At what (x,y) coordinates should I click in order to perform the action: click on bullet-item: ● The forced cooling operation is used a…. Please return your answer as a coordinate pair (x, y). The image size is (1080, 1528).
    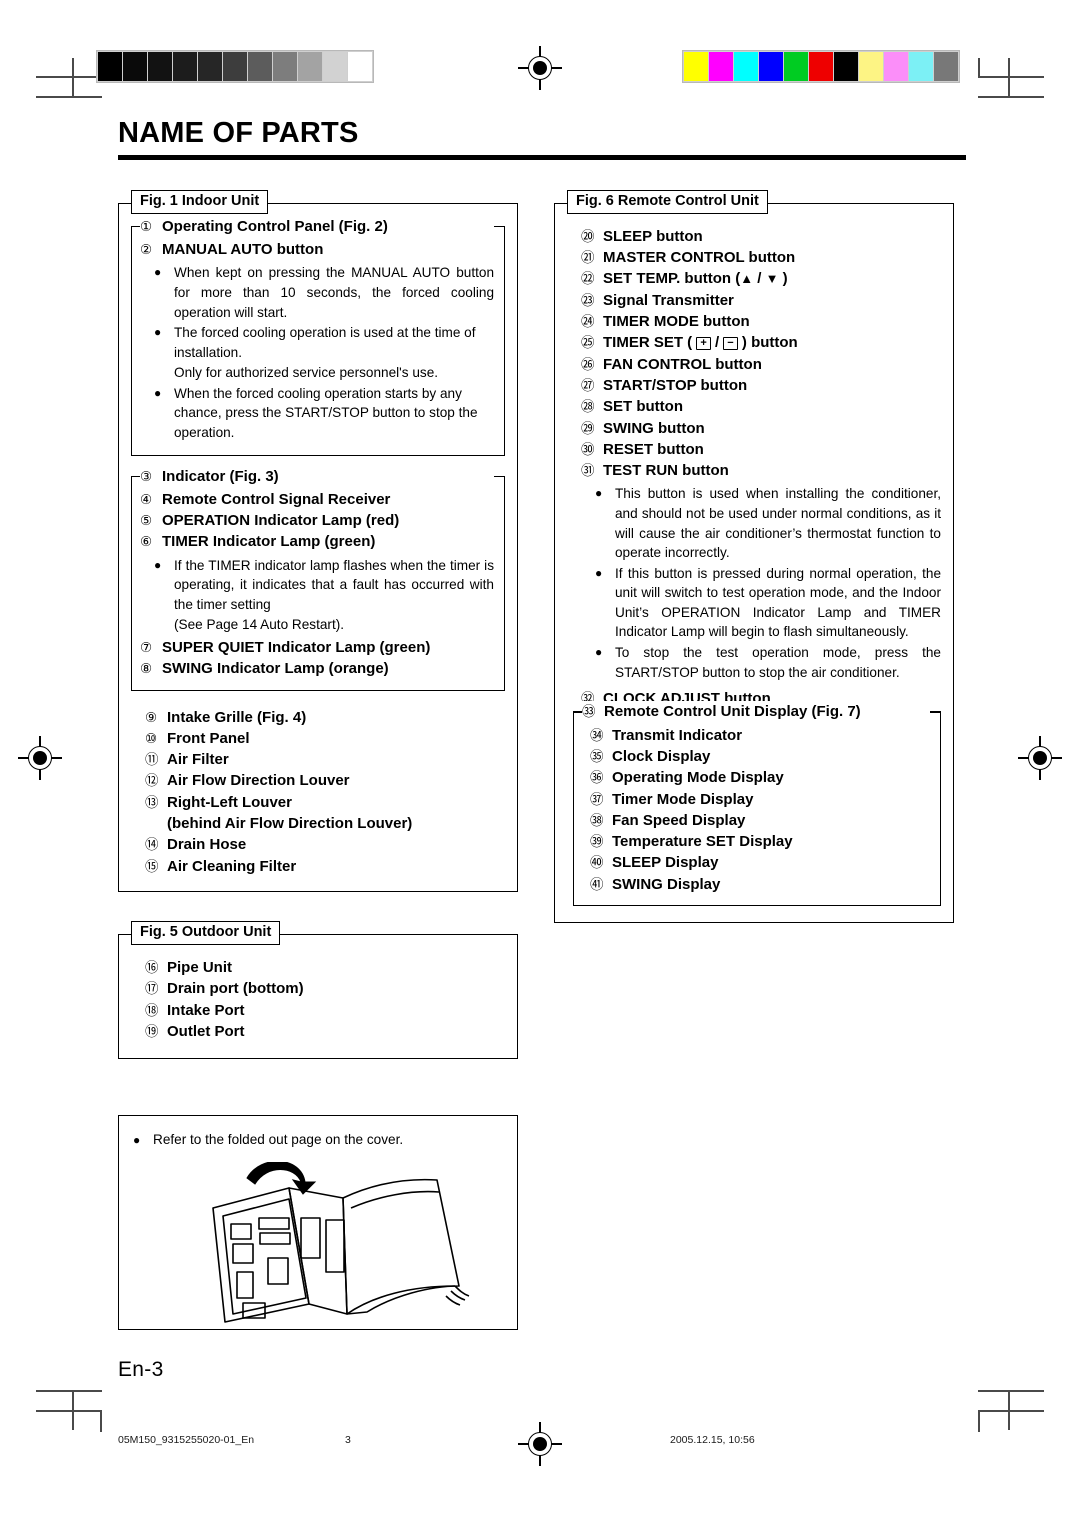
    Looking at the image, I should click on (324, 342).